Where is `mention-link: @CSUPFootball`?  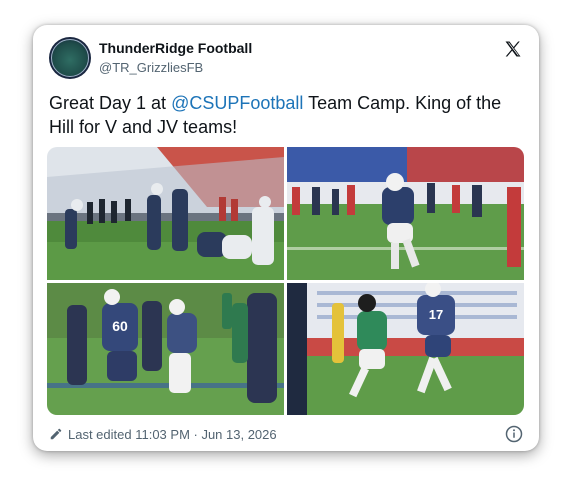 mention-link: @CSUPFootball is located at coordinates (237, 103).